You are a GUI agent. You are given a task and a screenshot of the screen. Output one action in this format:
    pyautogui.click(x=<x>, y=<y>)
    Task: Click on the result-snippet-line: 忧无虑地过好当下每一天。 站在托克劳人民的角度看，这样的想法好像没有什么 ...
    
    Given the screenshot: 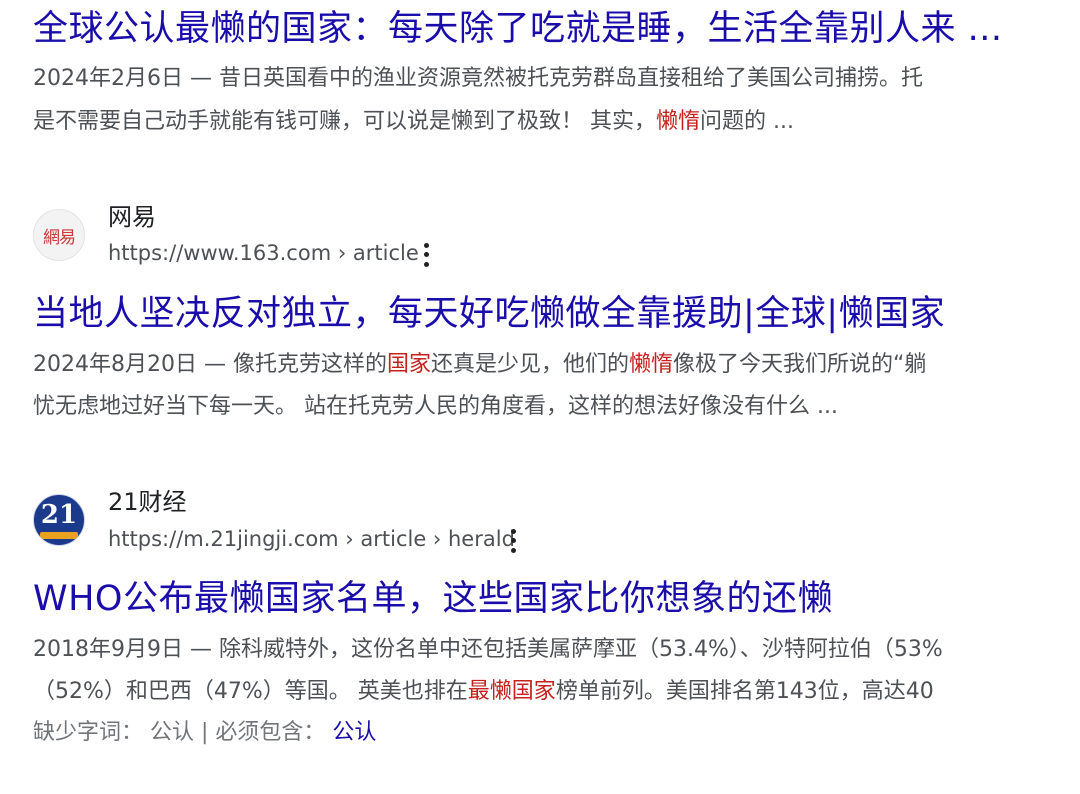 What is the action you would take?
    pyautogui.click(x=435, y=406)
    